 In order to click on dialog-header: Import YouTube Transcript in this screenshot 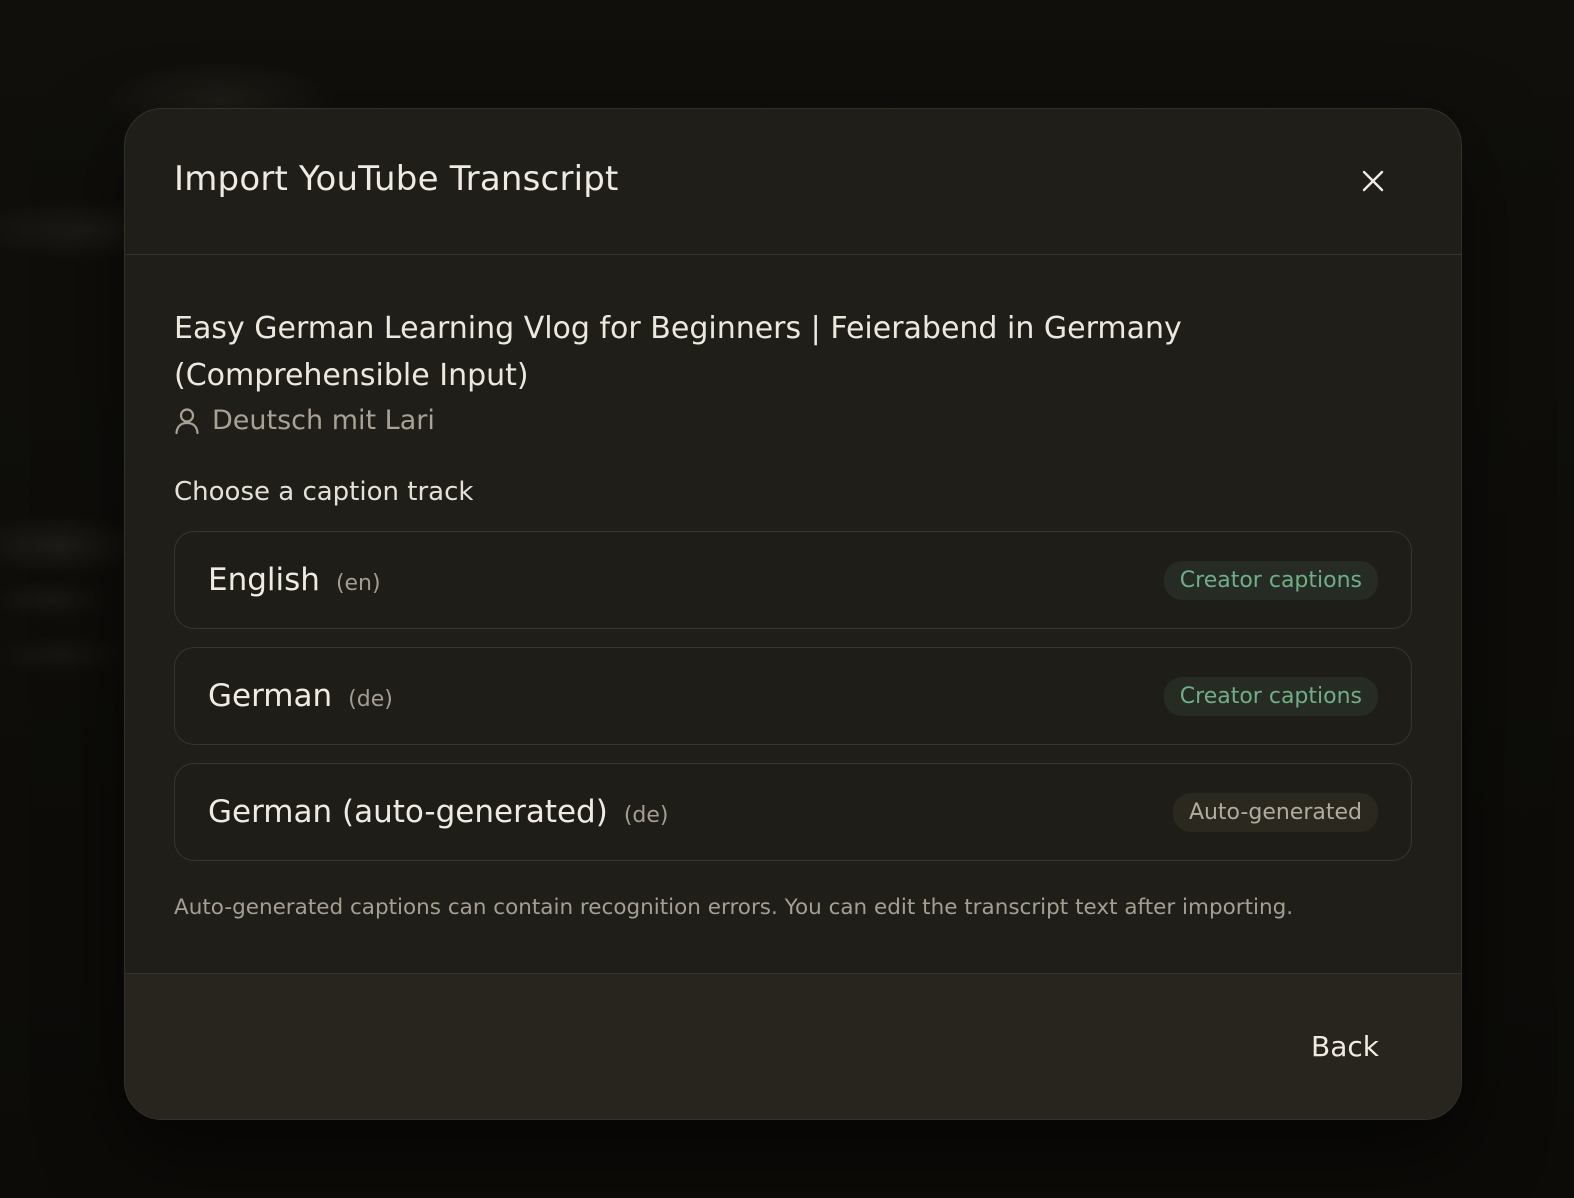, I will do `click(793, 182)`.